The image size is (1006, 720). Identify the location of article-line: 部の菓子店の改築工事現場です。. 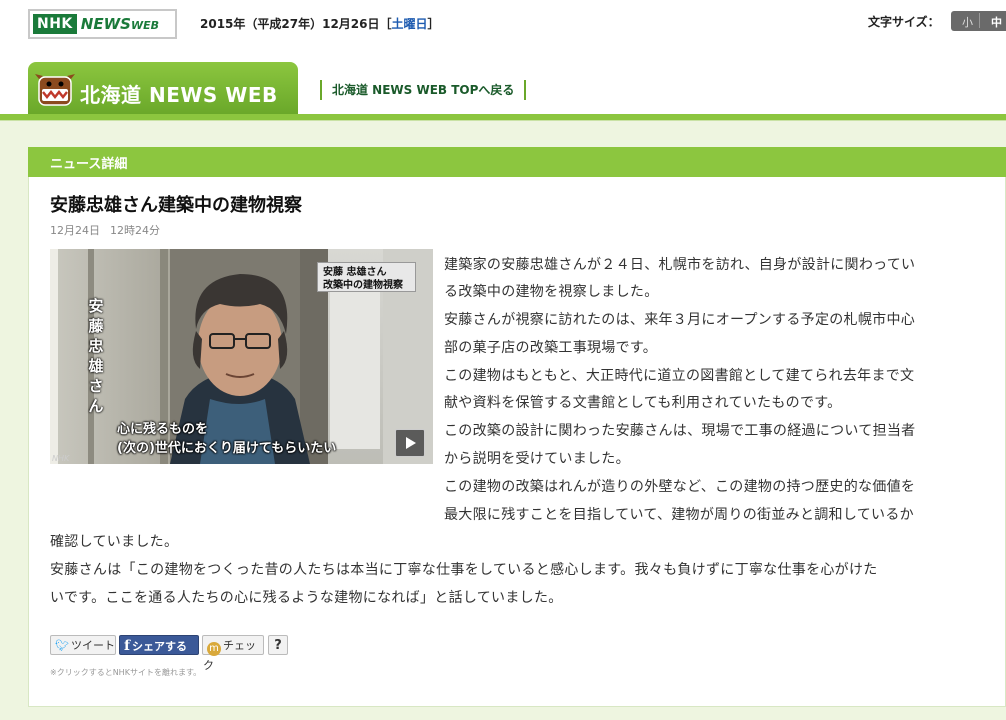
(551, 348).